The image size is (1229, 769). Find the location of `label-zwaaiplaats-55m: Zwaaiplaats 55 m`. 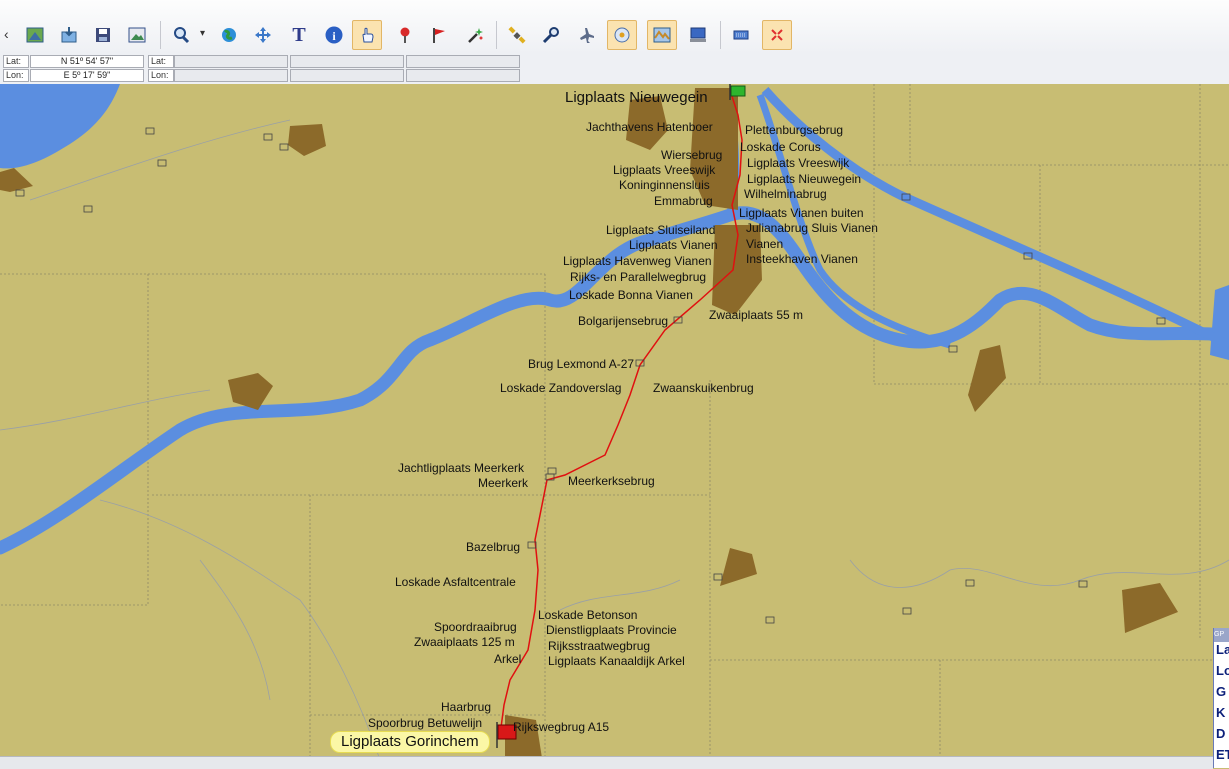

label-zwaaiplaats-55m: Zwaaiplaats 55 m is located at coordinates (756, 315).